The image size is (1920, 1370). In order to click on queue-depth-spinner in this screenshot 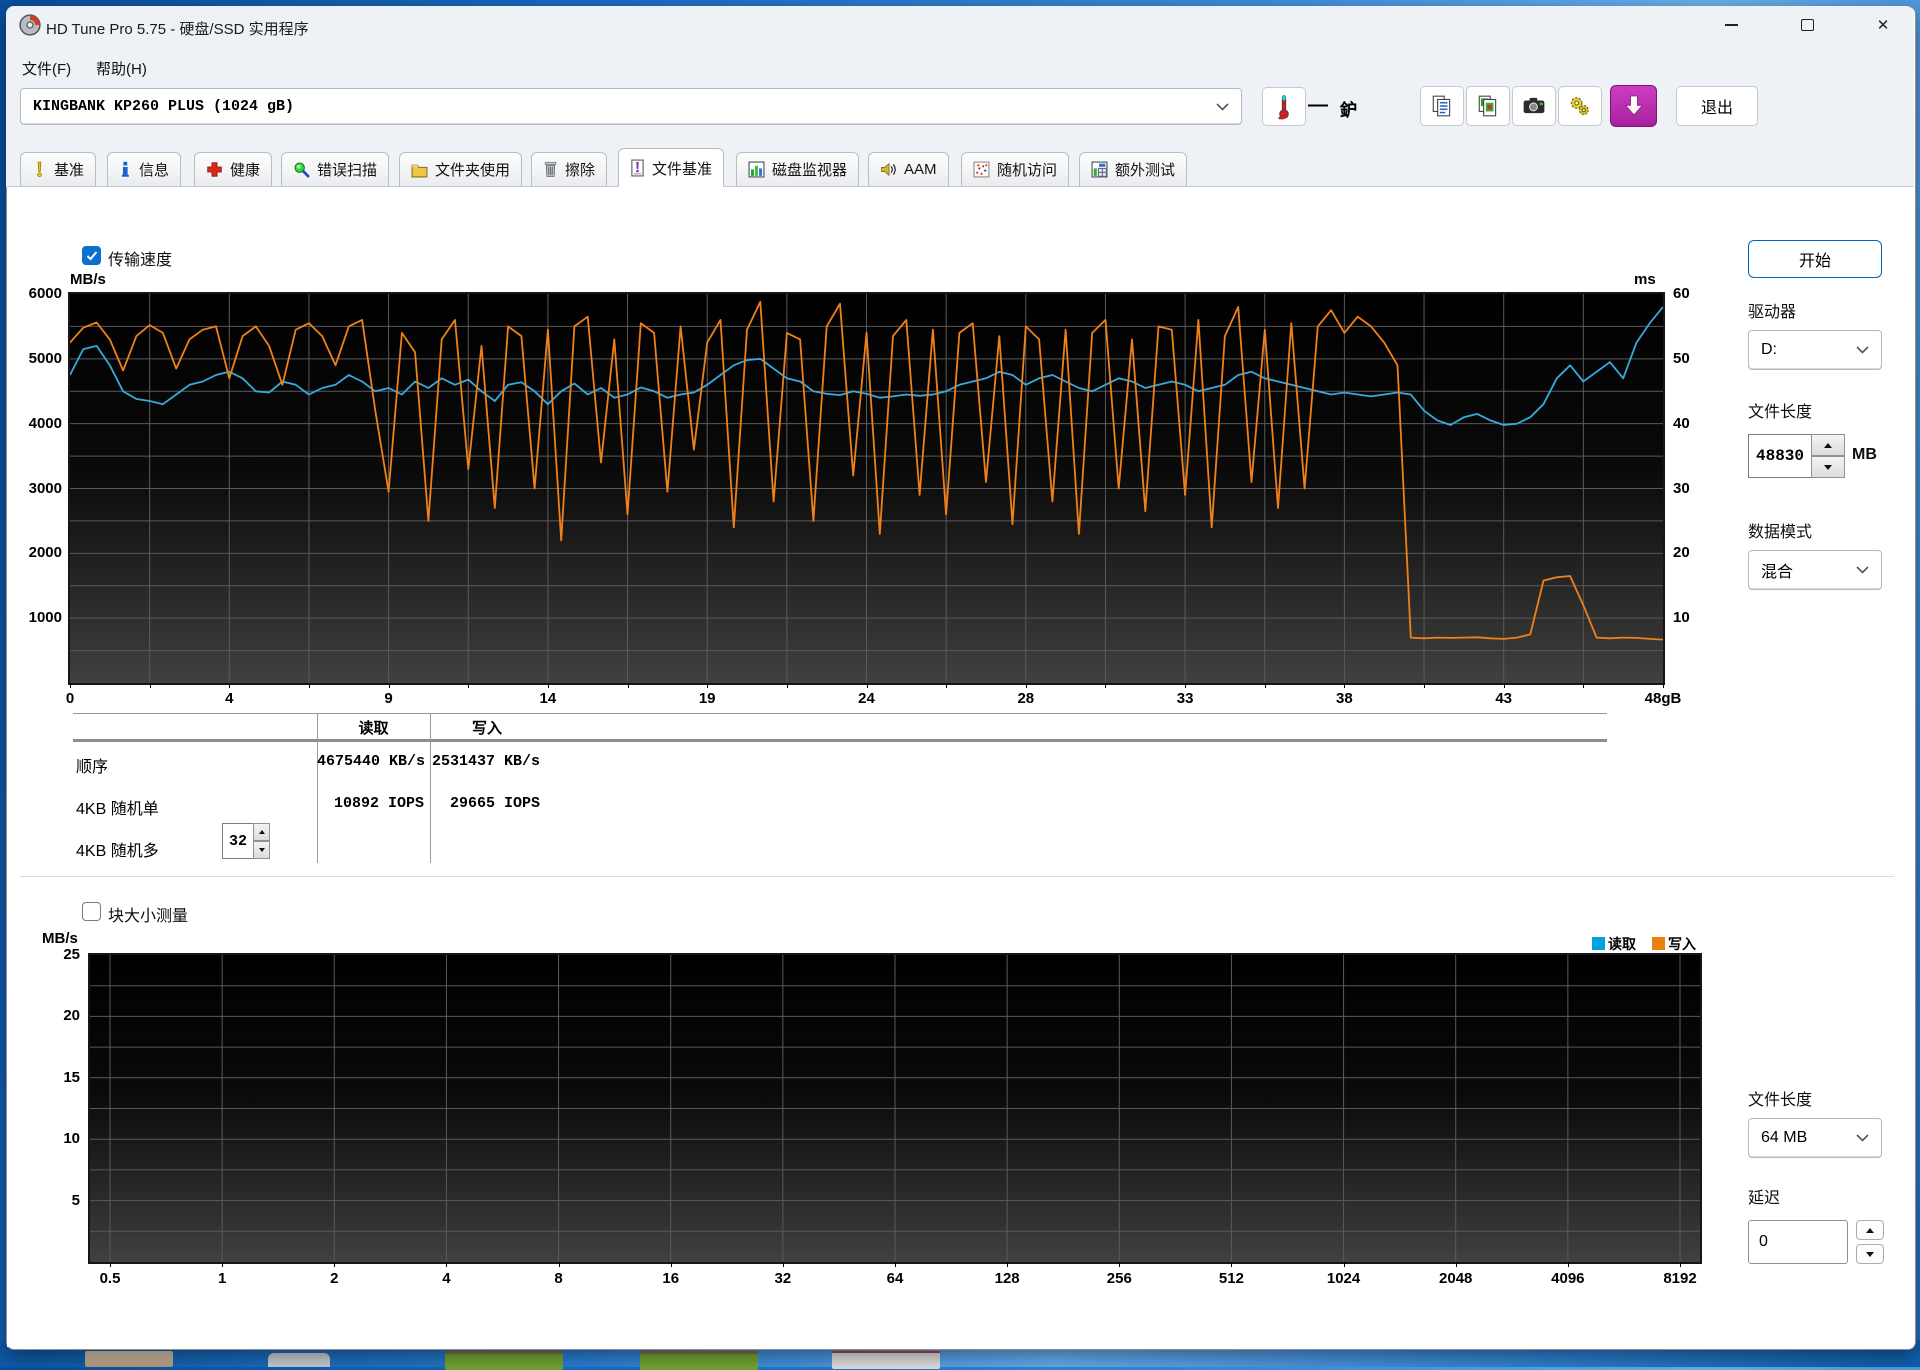, I will do `click(261, 841)`.